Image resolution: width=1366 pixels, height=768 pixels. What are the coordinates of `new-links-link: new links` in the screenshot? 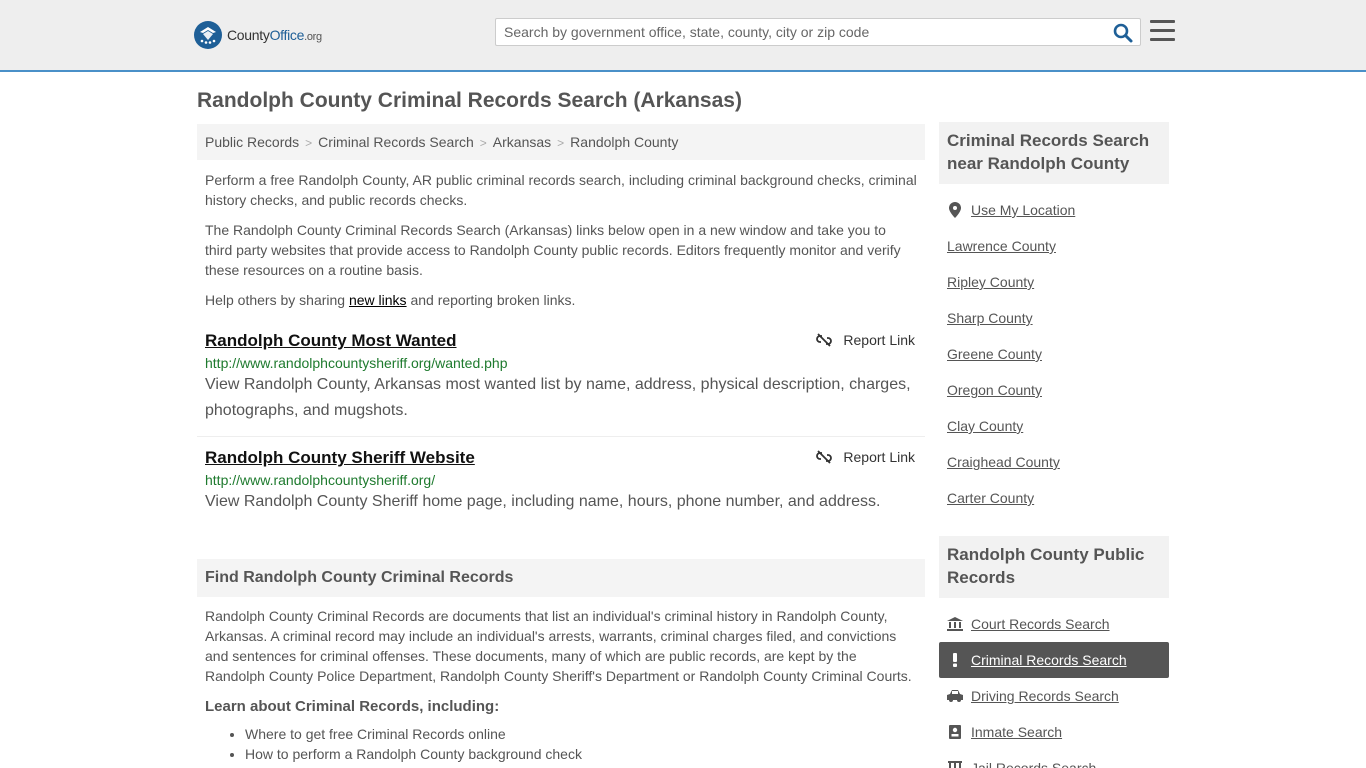 It's located at (378, 300).